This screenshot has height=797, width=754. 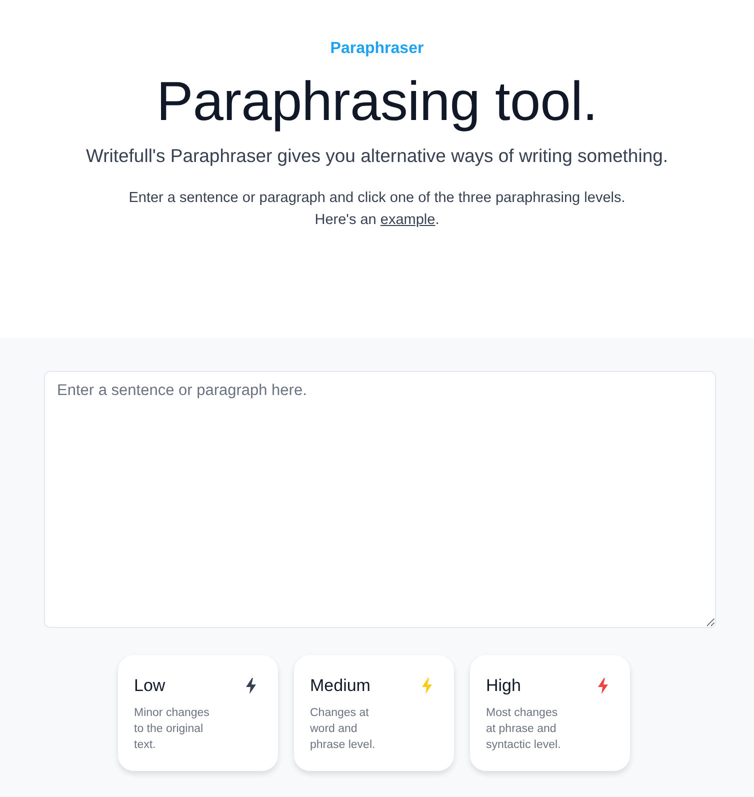 I want to click on level-card: High Most changes at phrase and syntactic level., so click(x=550, y=713).